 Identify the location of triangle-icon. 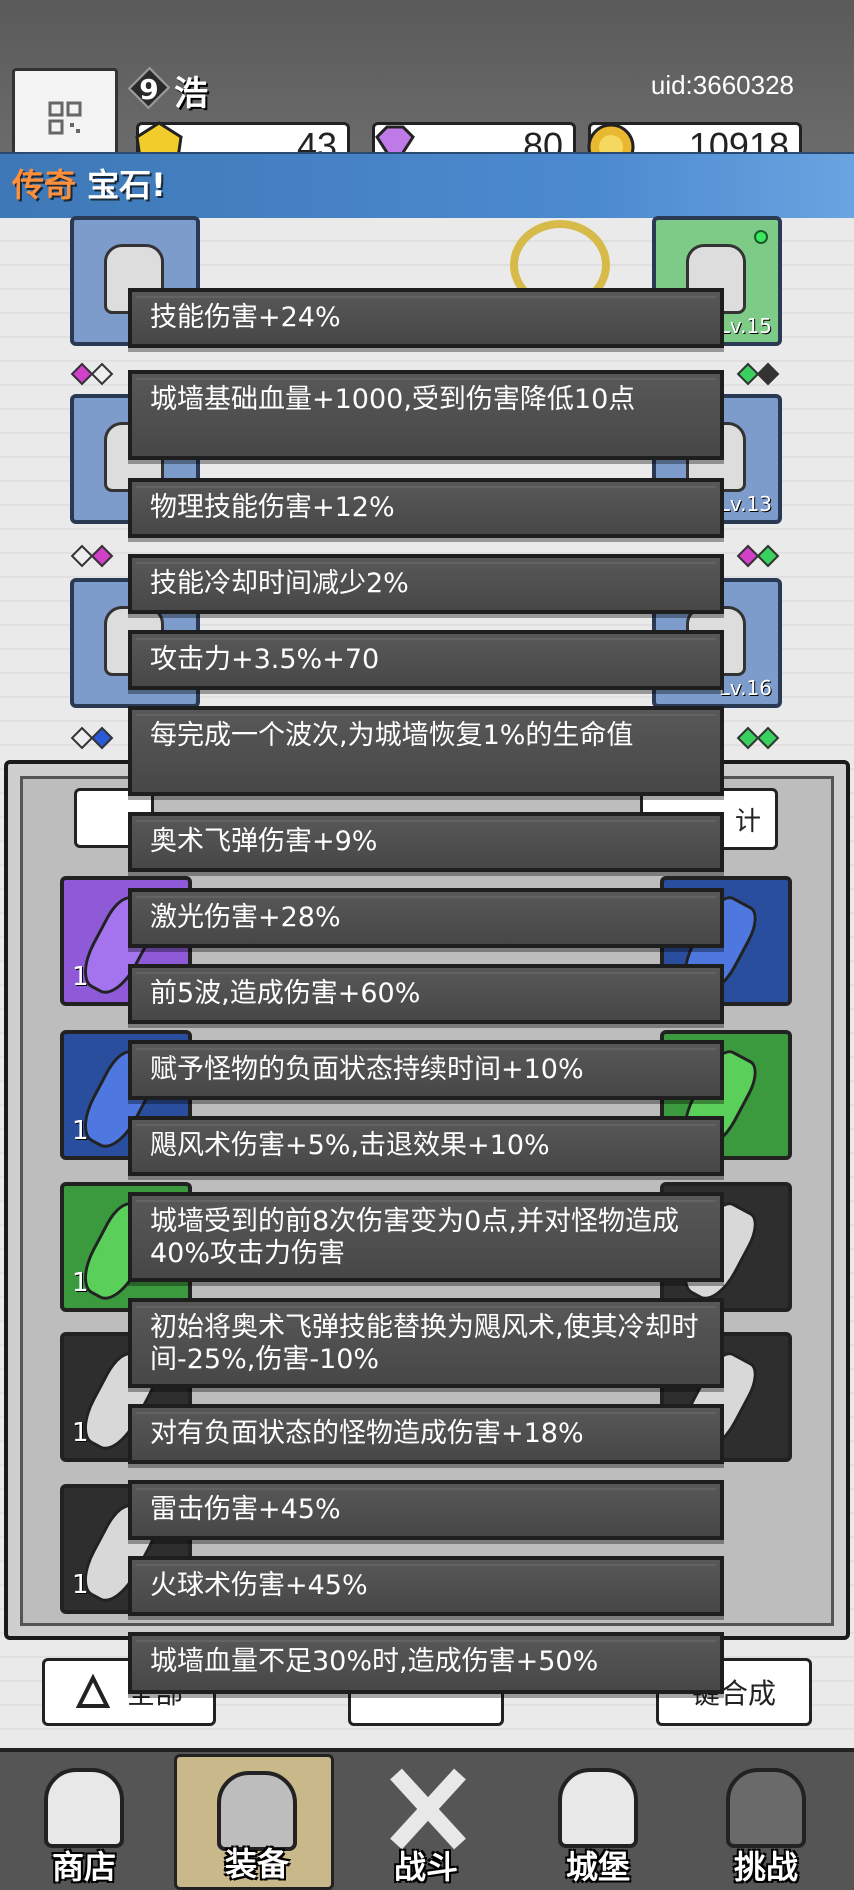
(93, 1691).